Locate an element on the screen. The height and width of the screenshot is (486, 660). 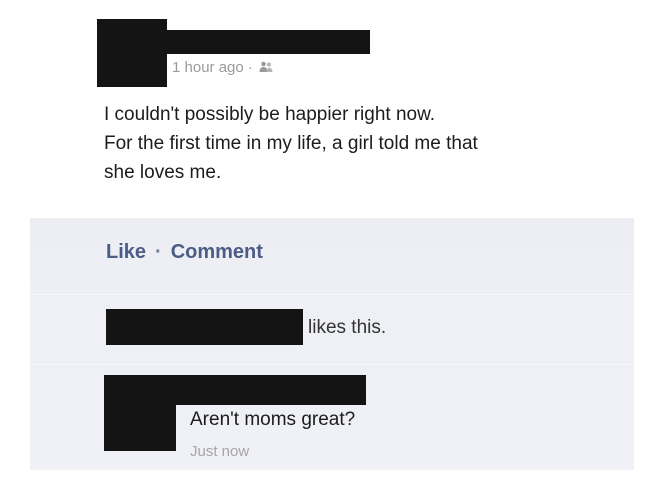
comment-timestamp: Just now is located at coordinates (219, 451).